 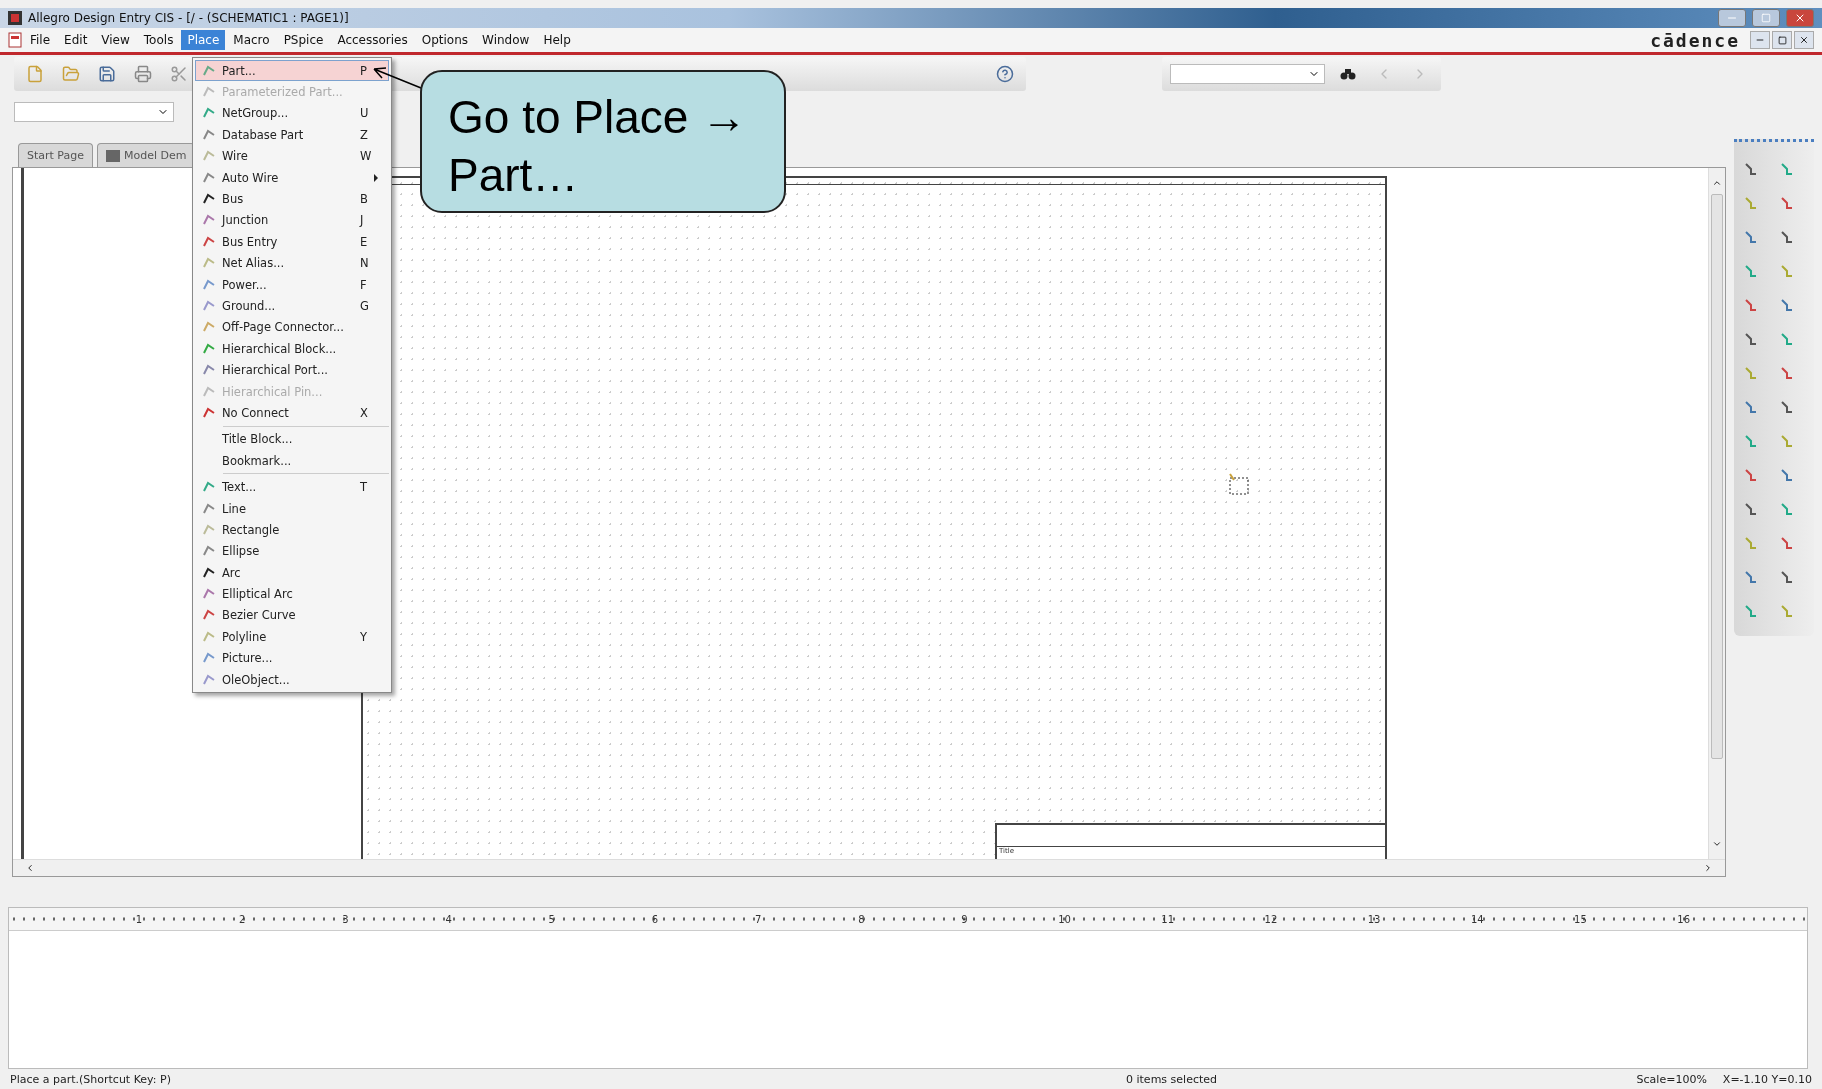 I want to click on menu-item: Ground... G, so click(x=292, y=306).